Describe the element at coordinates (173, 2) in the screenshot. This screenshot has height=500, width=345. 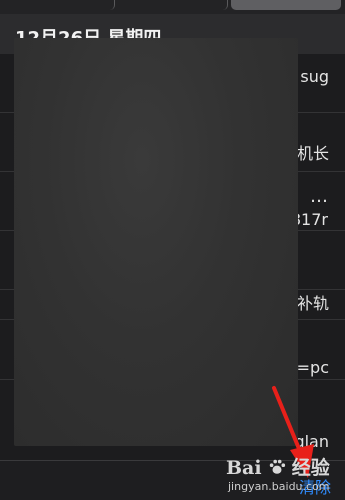
I see `glasses-icon: oo` at that location.